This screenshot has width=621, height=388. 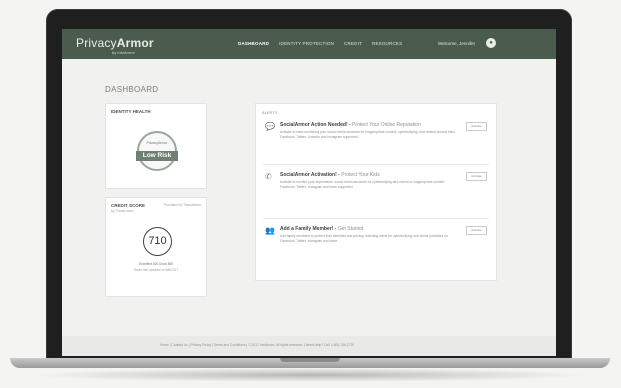 What do you see at coordinates (307, 229) in the screenshot?
I see `alert-title-text: Add a Family Member!` at bounding box center [307, 229].